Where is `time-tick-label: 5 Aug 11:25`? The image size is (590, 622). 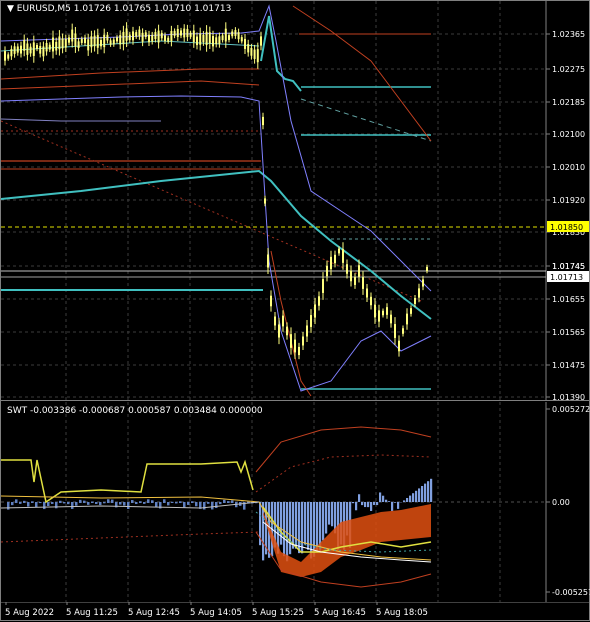
time-tick-label: 5 Aug 11:25 is located at coordinates (92, 613).